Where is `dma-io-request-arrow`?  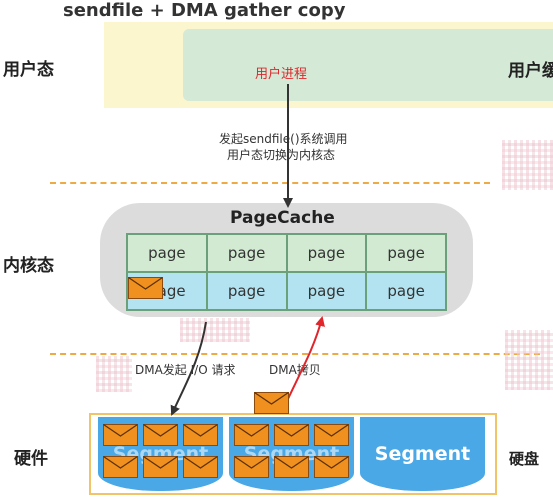 dma-io-request-arrow is located at coordinates (188, 368).